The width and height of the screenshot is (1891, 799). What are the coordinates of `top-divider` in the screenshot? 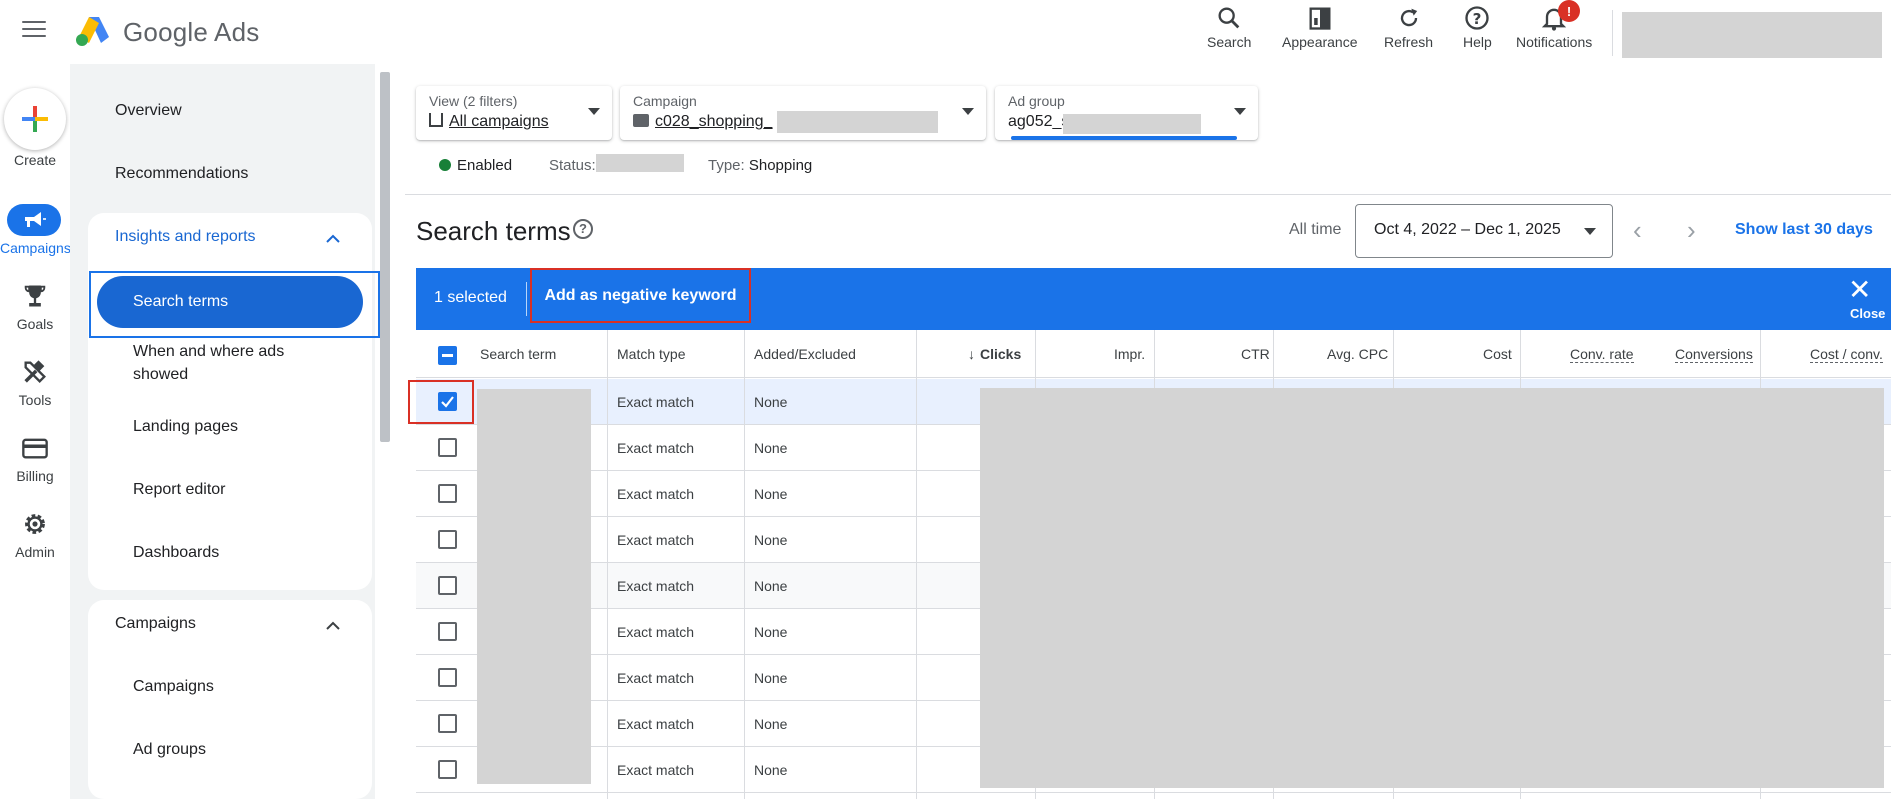 It's located at (1612, 33).